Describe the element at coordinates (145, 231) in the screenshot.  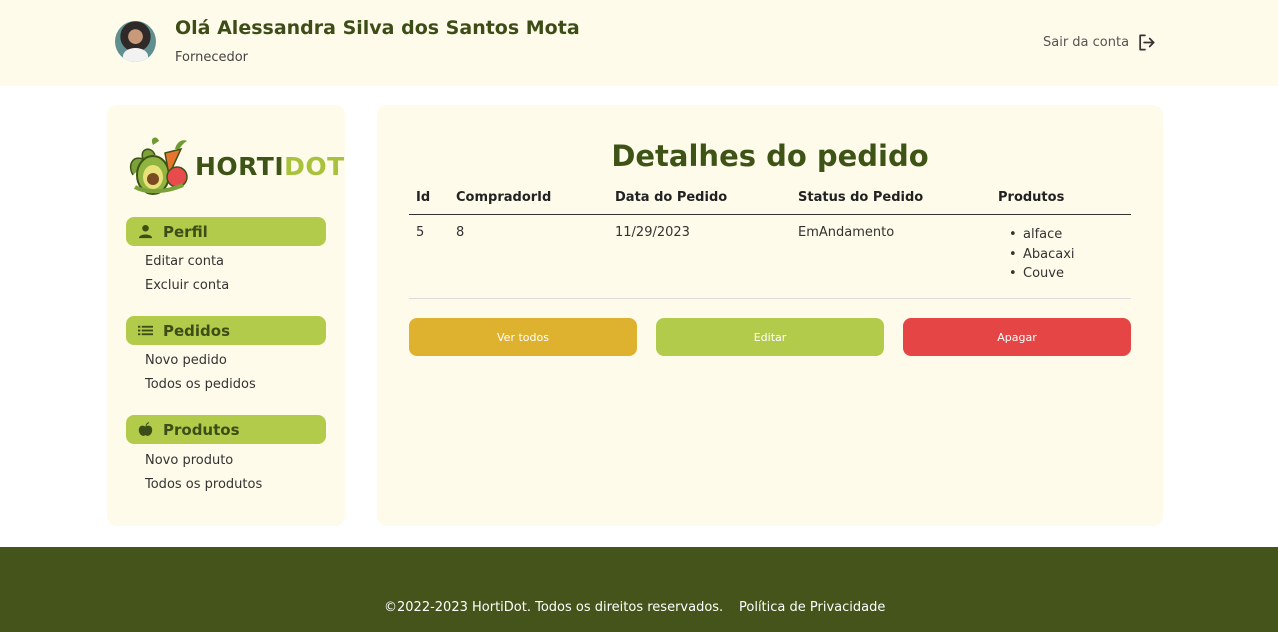
I see `user-icon` at that location.